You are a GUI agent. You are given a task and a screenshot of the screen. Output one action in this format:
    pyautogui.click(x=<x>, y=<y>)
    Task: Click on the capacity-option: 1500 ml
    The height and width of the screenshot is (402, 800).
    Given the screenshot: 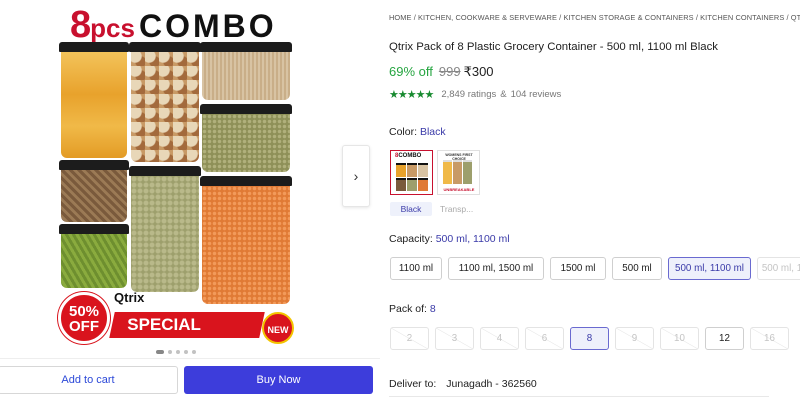 What is the action you would take?
    pyautogui.click(x=578, y=268)
    